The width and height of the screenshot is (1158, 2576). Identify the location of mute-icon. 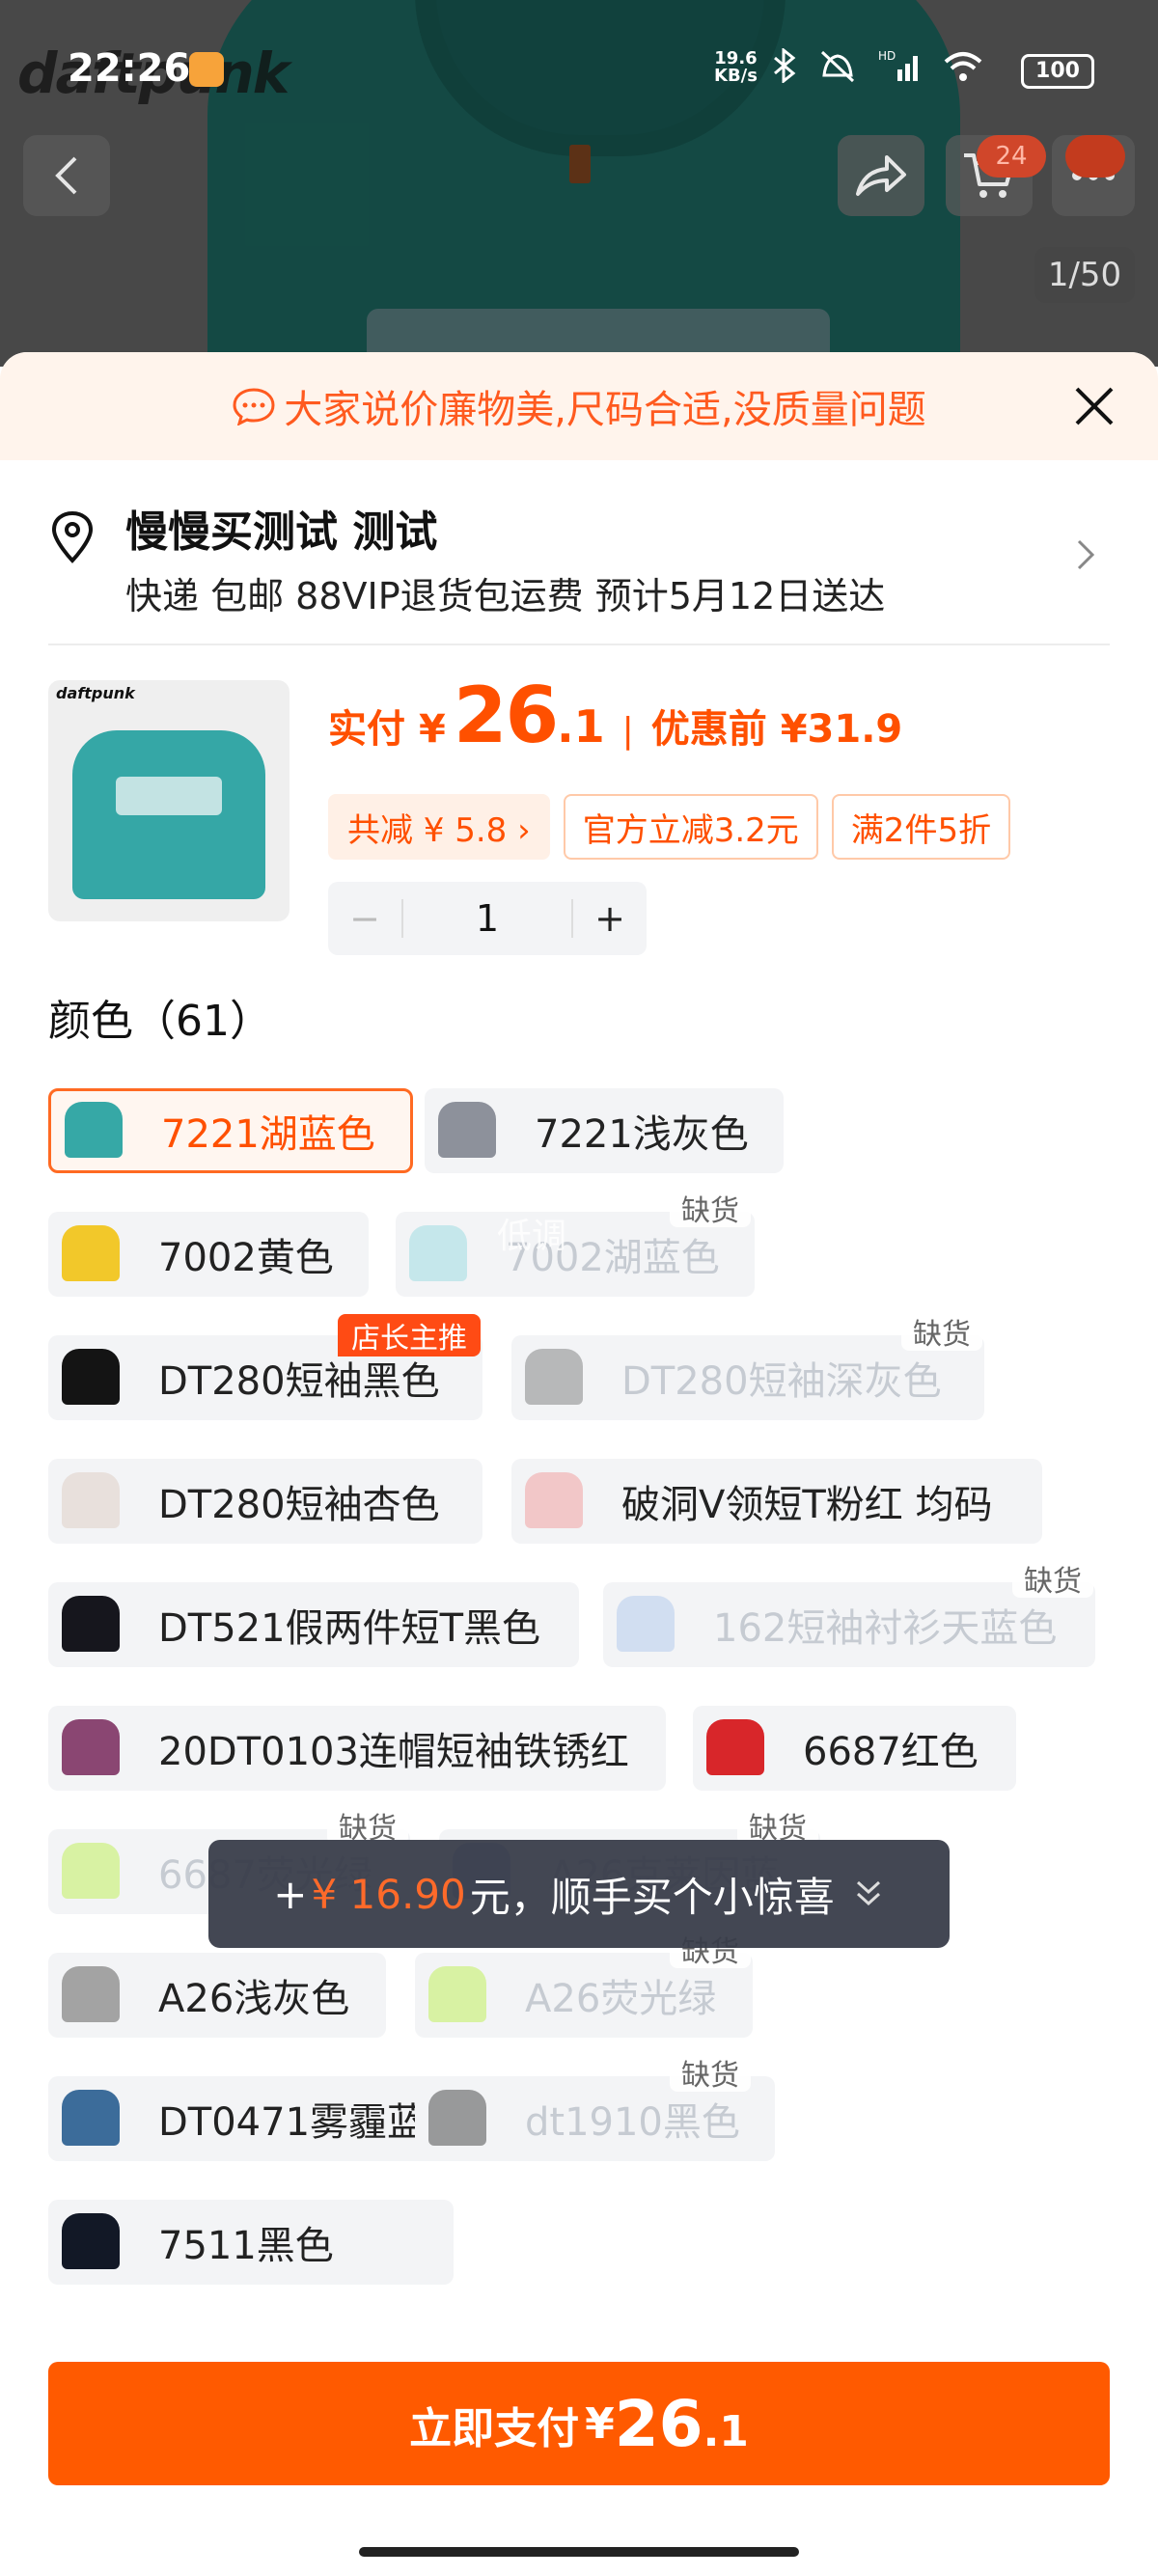
(837, 66).